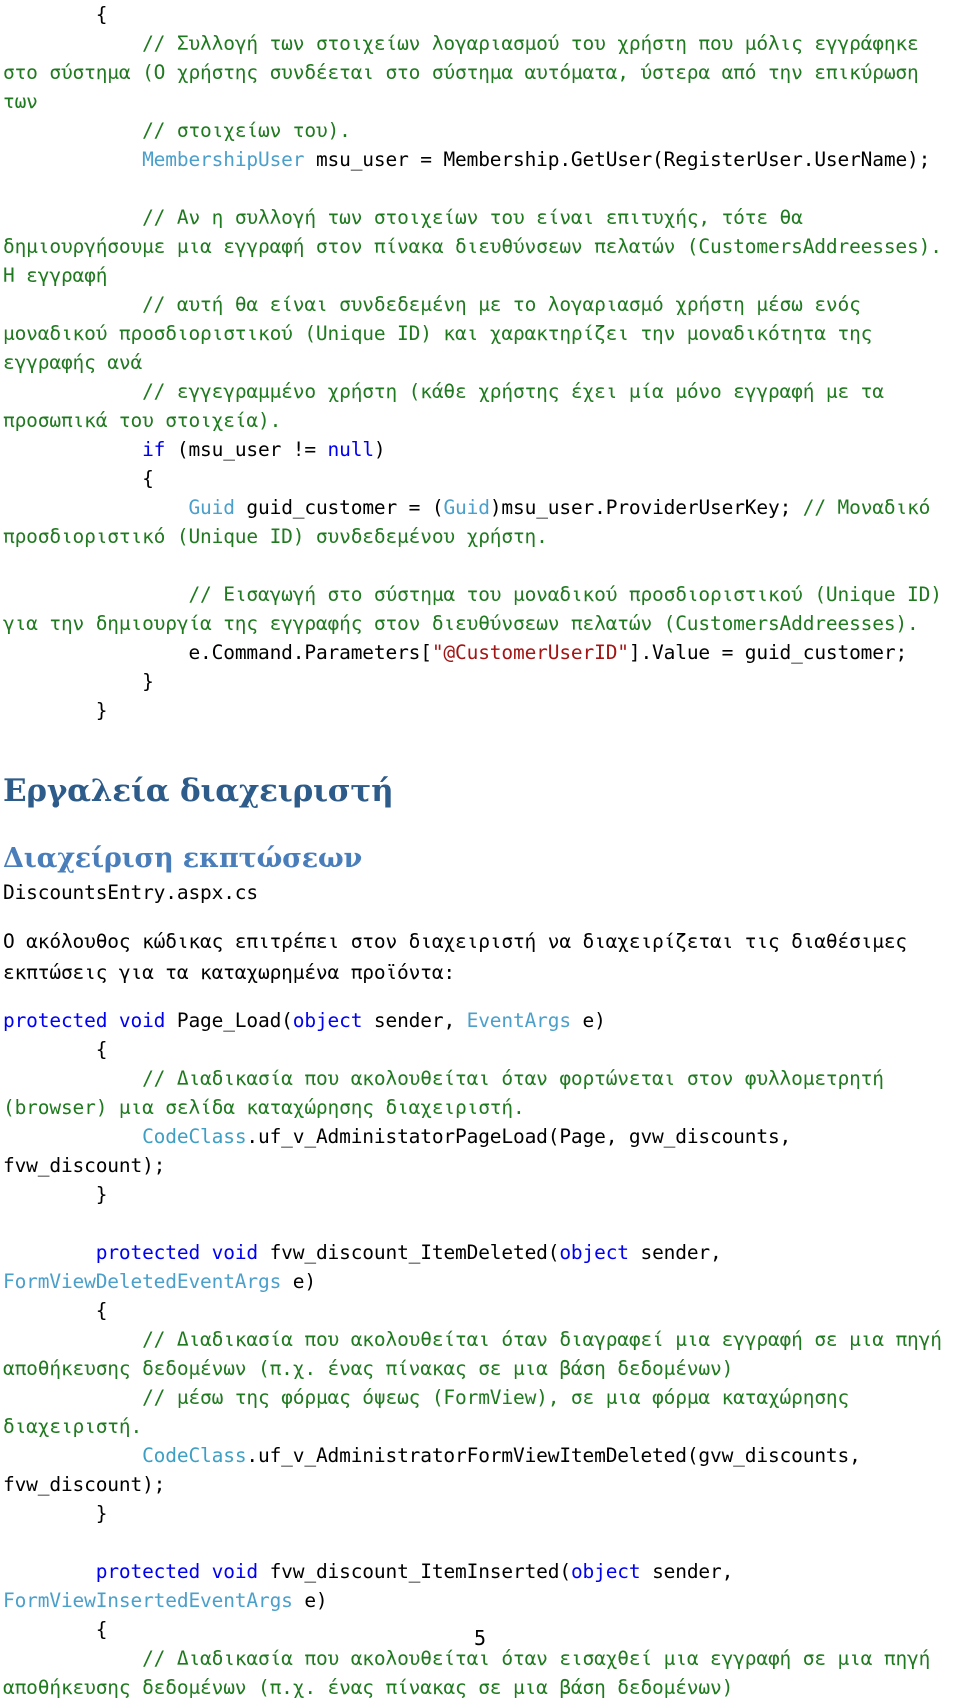 The image size is (960, 1702). What do you see at coordinates (351, 449) in the screenshot?
I see `code-token-kw: null` at bounding box center [351, 449].